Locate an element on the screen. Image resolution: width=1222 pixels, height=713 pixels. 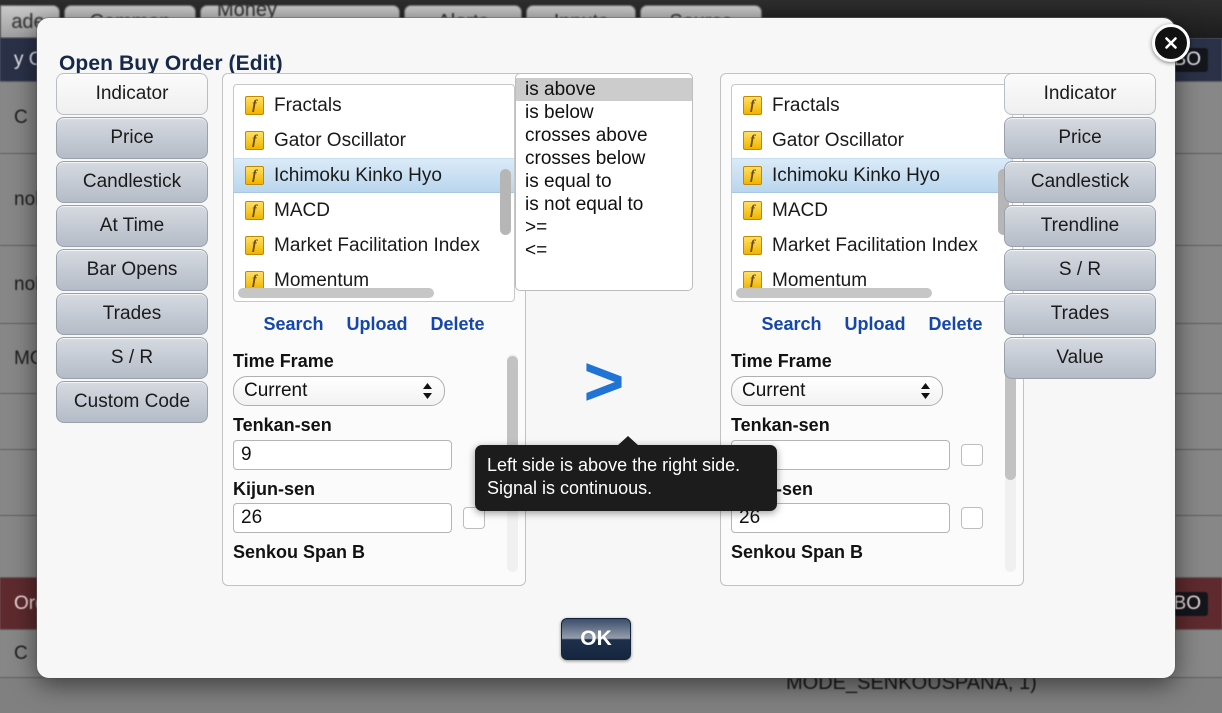
left-link-search: Search is located at coordinates (293, 324).